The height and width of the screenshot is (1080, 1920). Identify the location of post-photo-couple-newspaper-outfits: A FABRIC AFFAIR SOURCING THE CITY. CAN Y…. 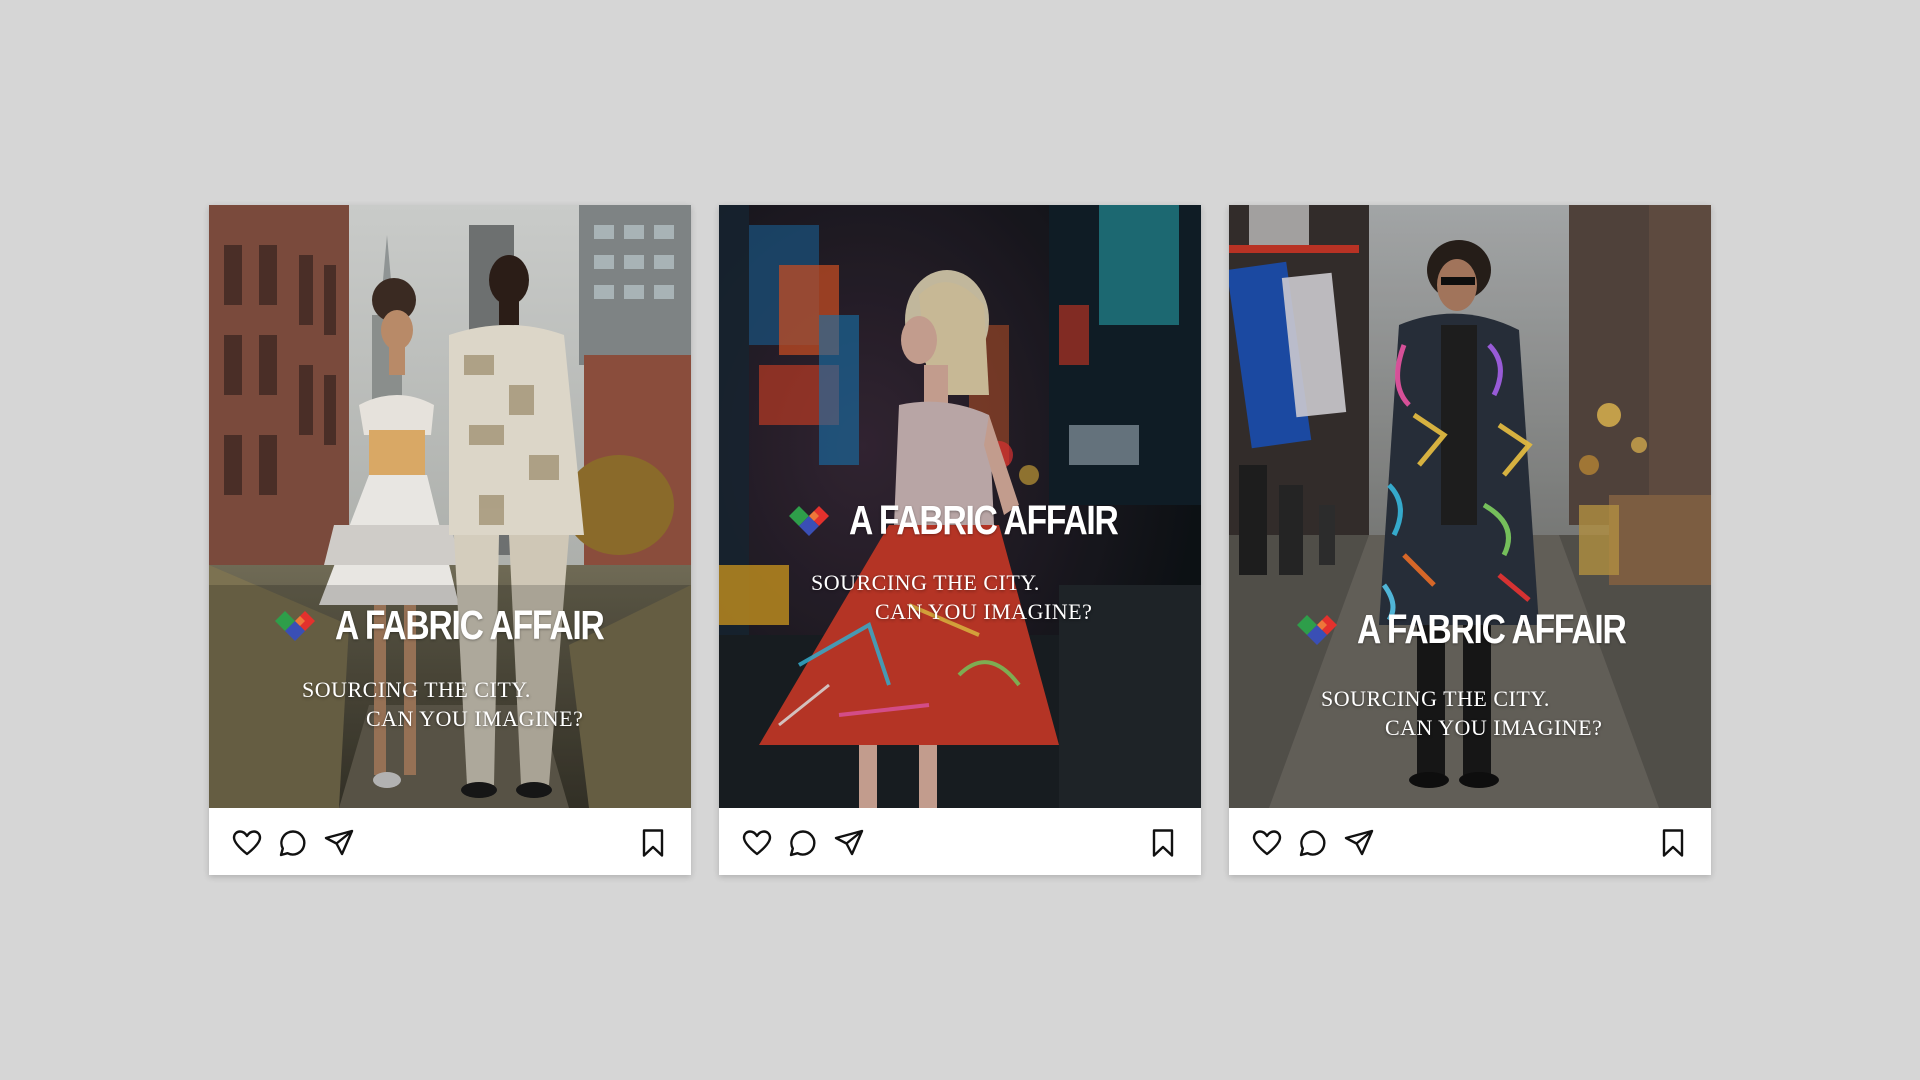
(450, 506).